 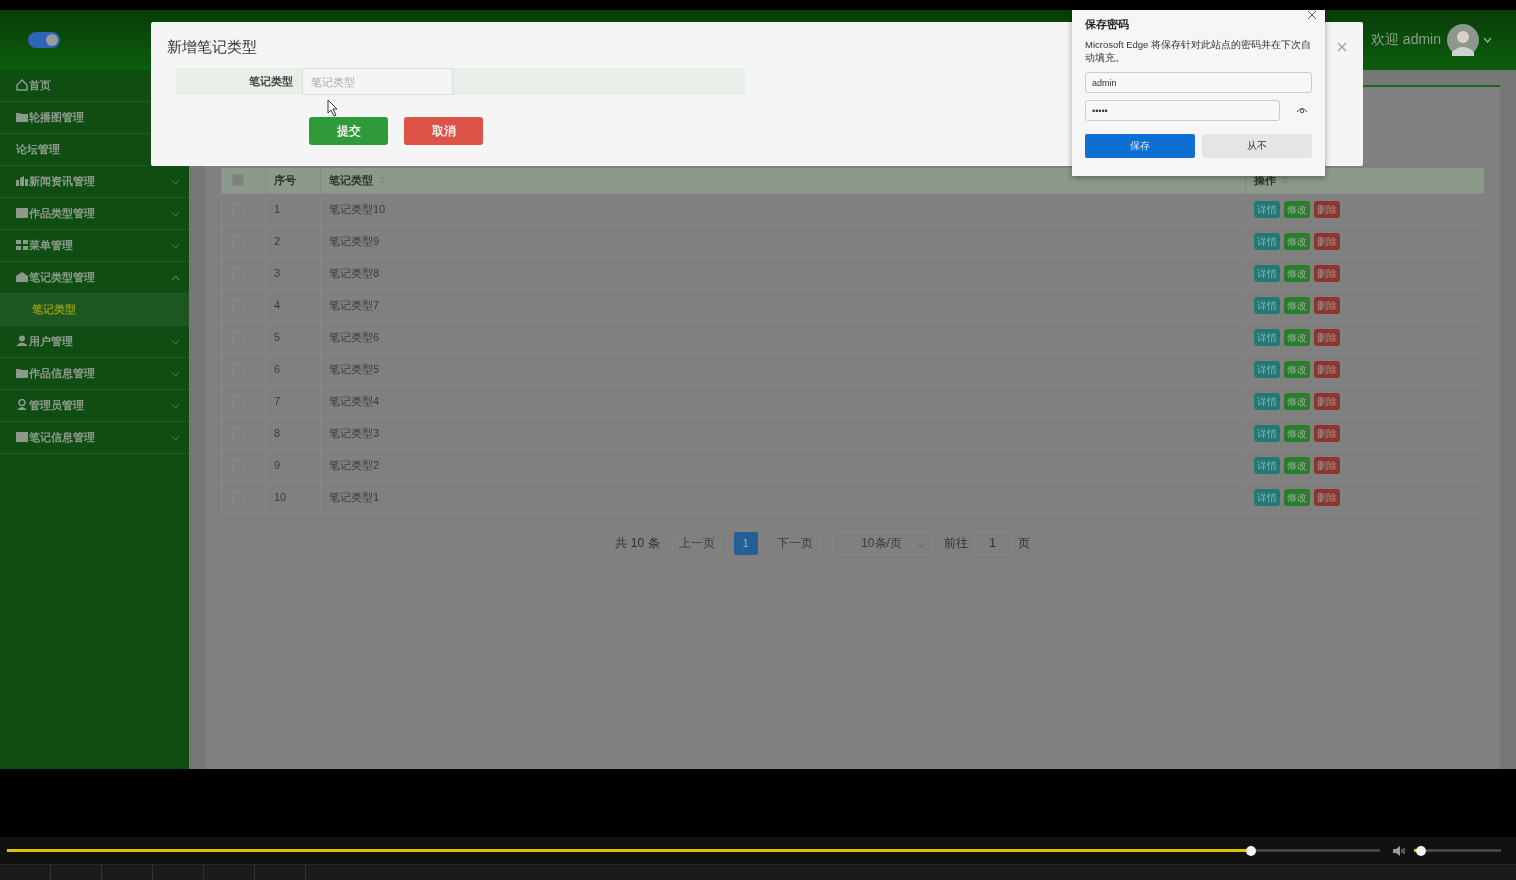 I want to click on table-cell: 5, so click(x=277, y=337).